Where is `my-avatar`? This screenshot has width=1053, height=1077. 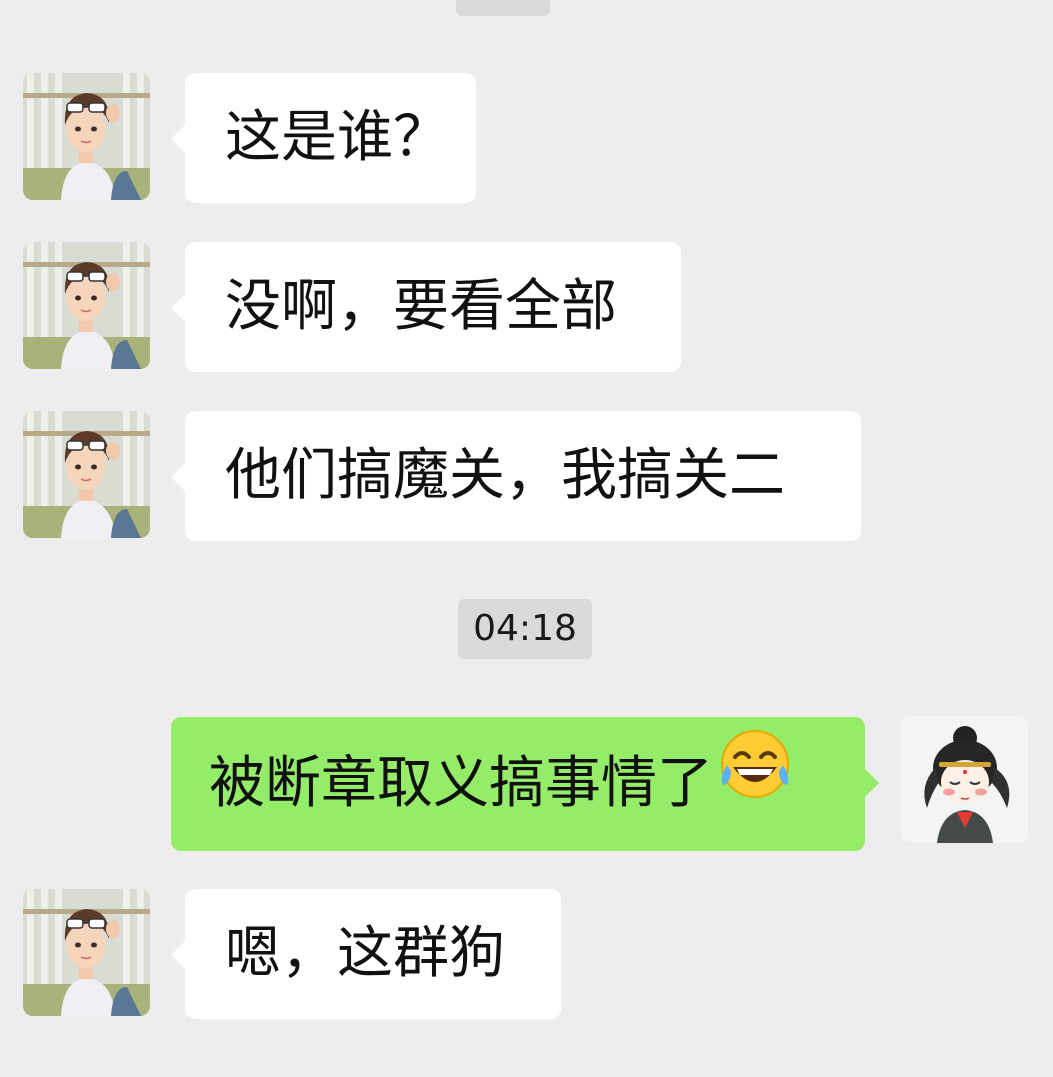 my-avatar is located at coordinates (964, 779).